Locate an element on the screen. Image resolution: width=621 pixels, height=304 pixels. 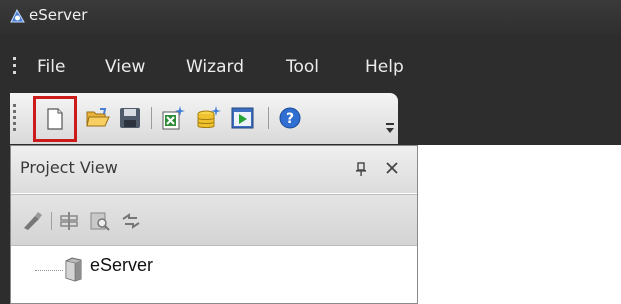
pin-icon is located at coordinates (361, 169).